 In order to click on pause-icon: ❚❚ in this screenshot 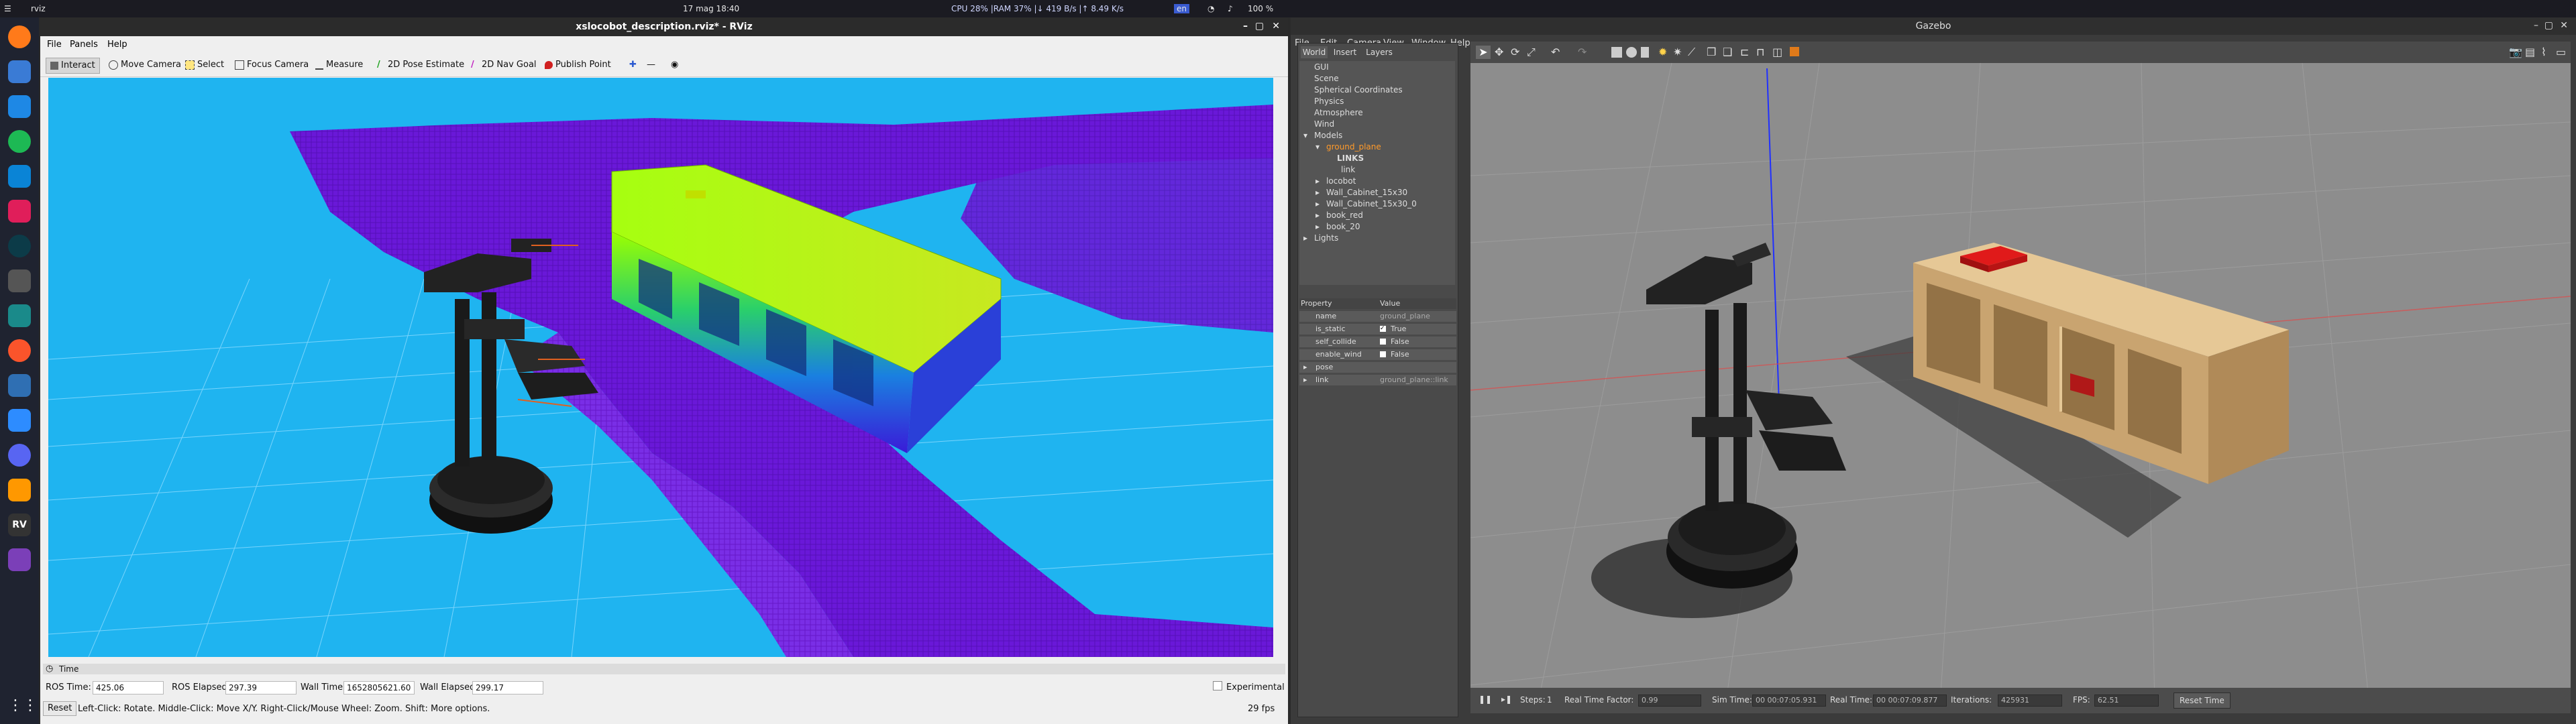, I will do `click(1485, 700)`.